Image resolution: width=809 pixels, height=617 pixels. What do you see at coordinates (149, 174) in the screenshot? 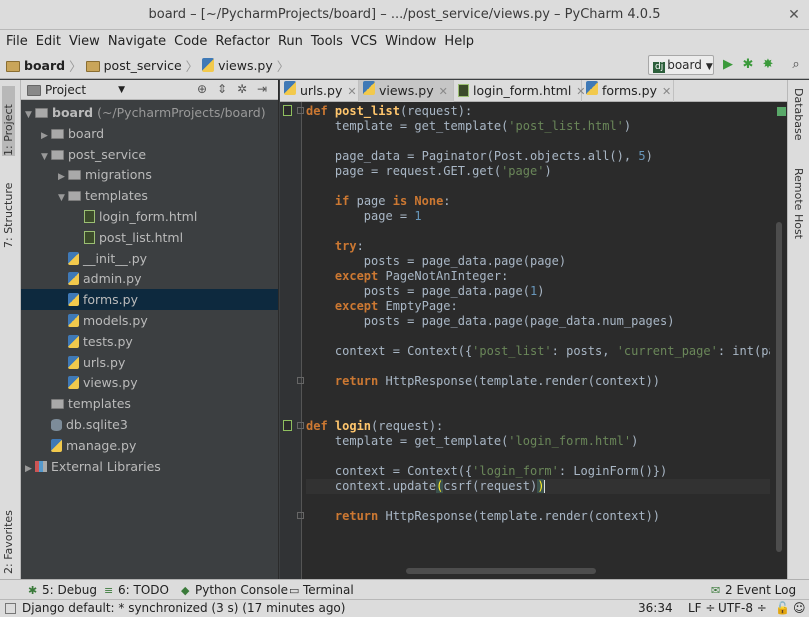
I see `tree-item: ▶ migrations` at bounding box center [149, 174].